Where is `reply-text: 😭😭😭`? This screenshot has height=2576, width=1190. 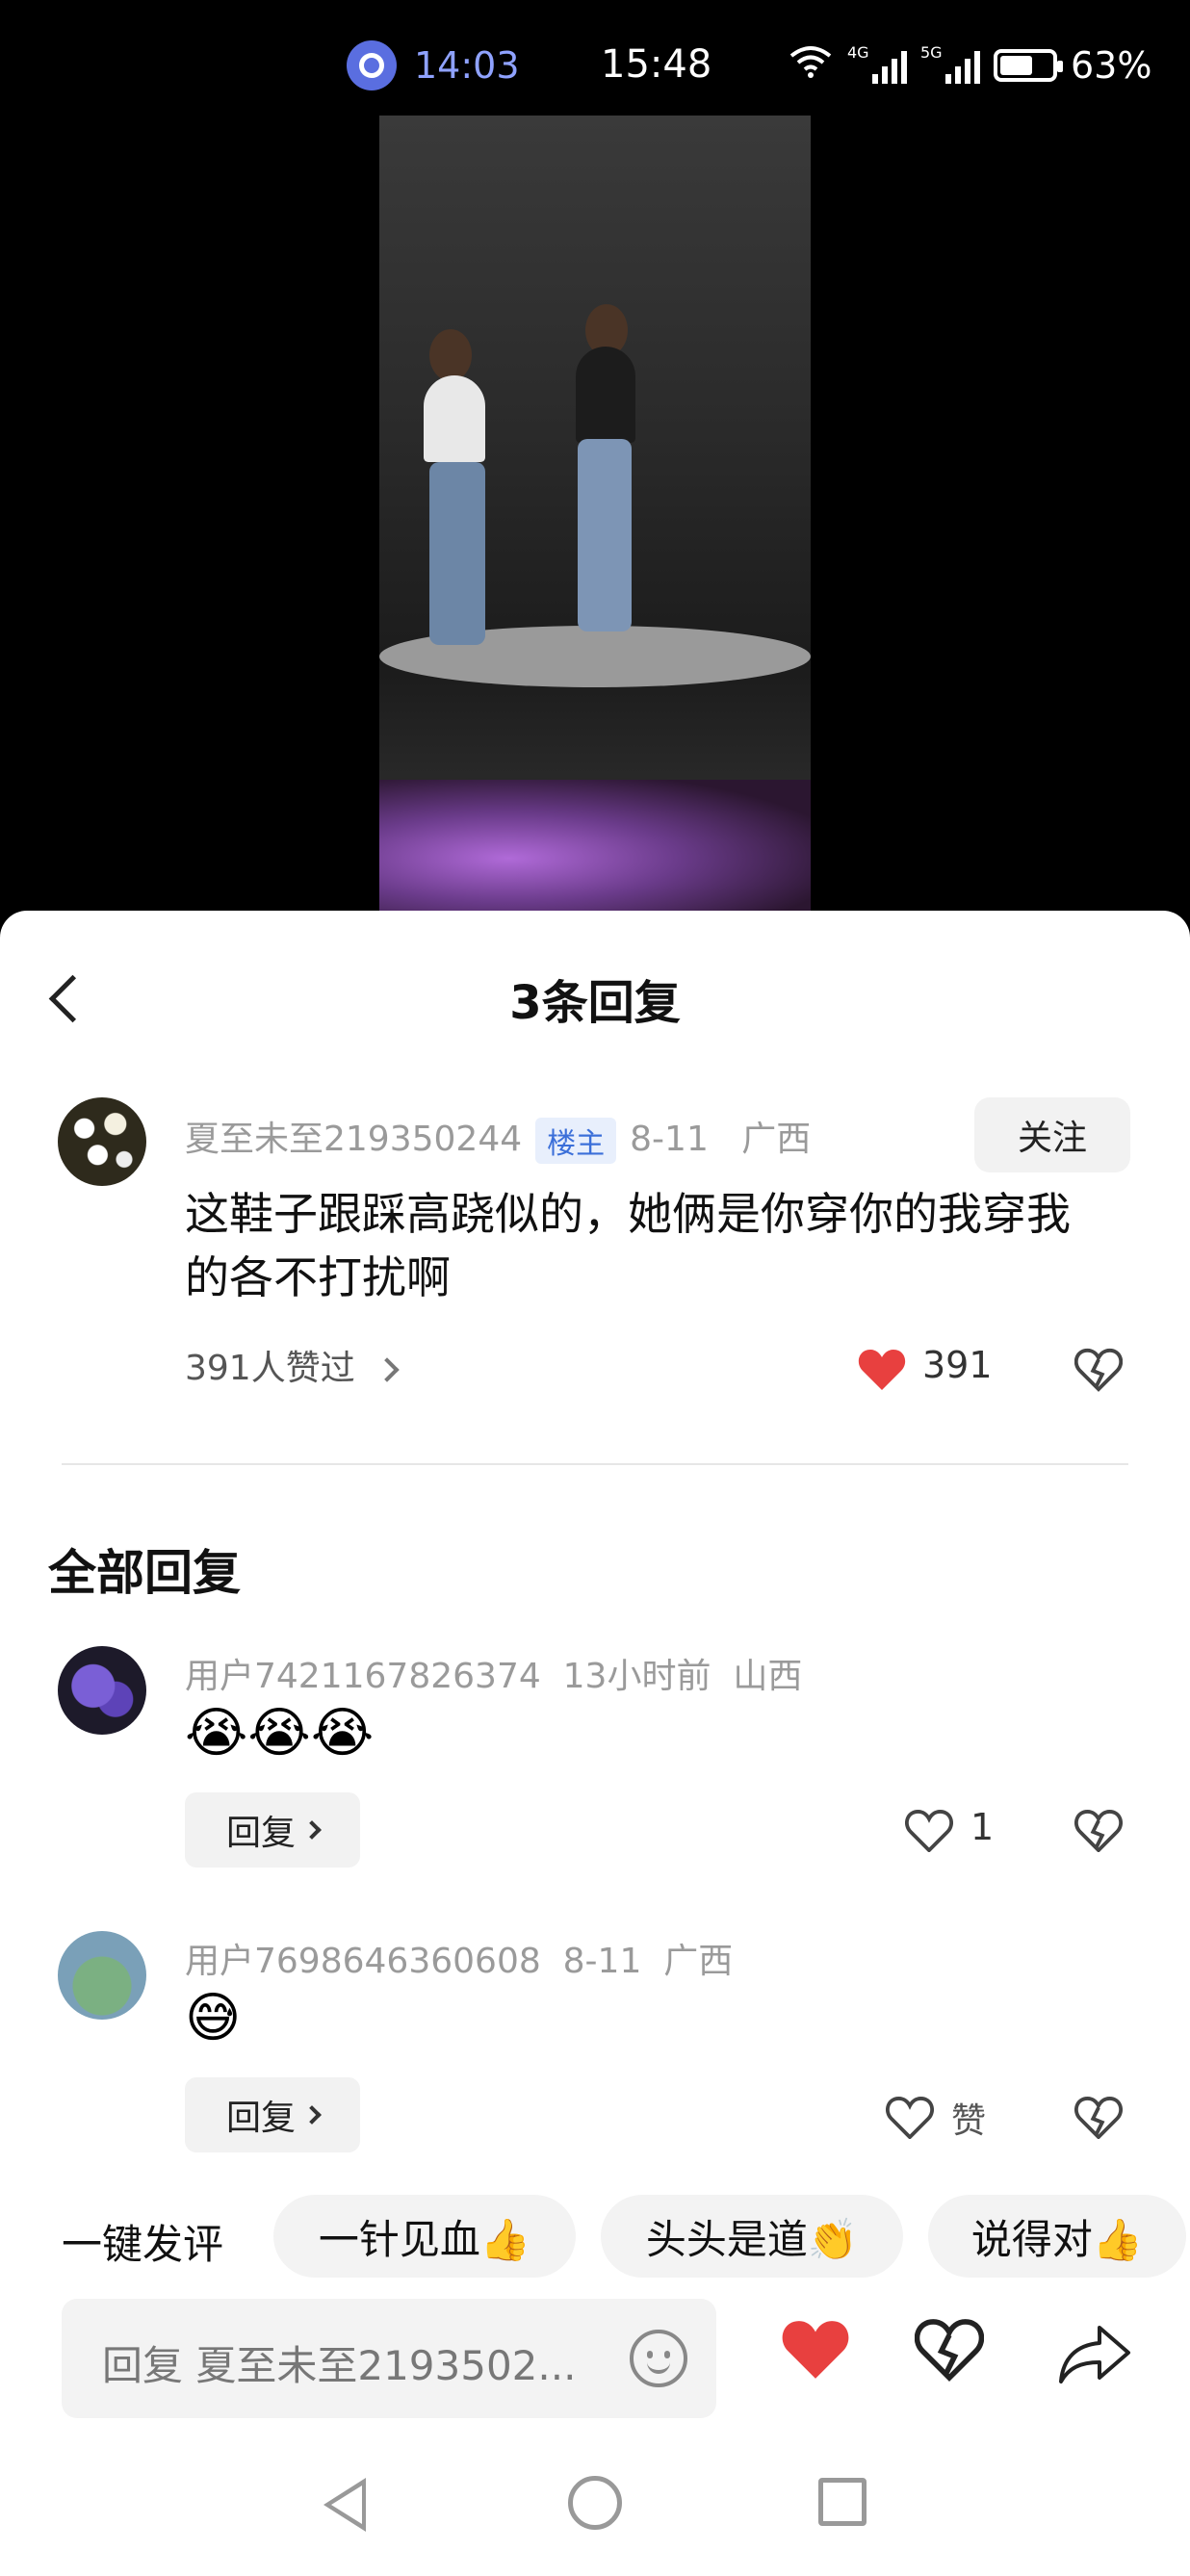 reply-text: 😭😭😭 is located at coordinates (280, 1734).